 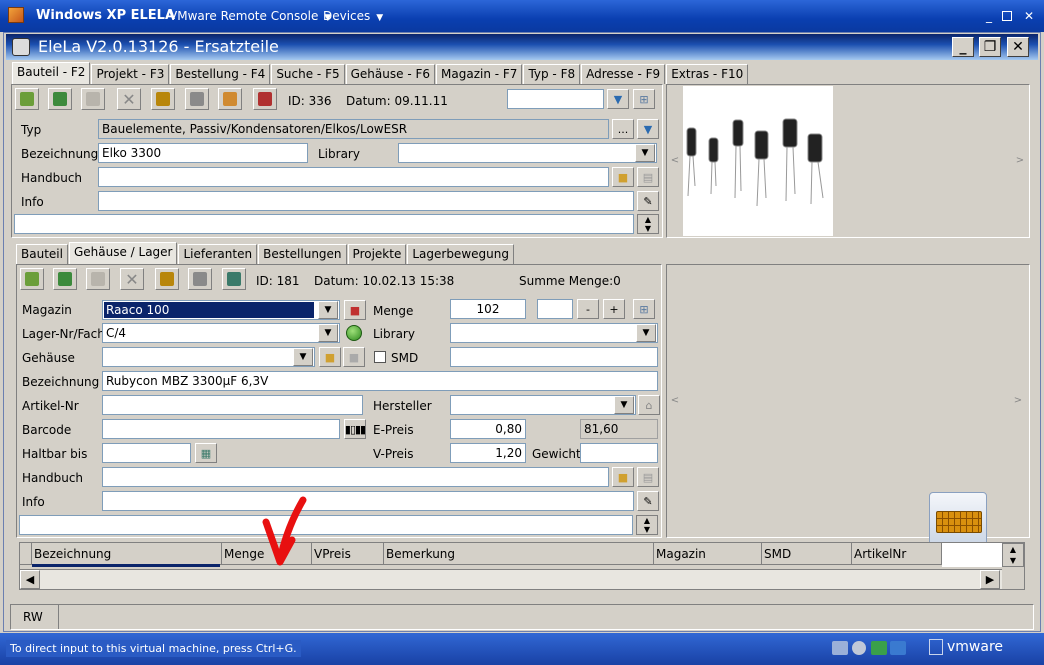 I want to click on tab-typ: Typ - F8, so click(x=552, y=74).